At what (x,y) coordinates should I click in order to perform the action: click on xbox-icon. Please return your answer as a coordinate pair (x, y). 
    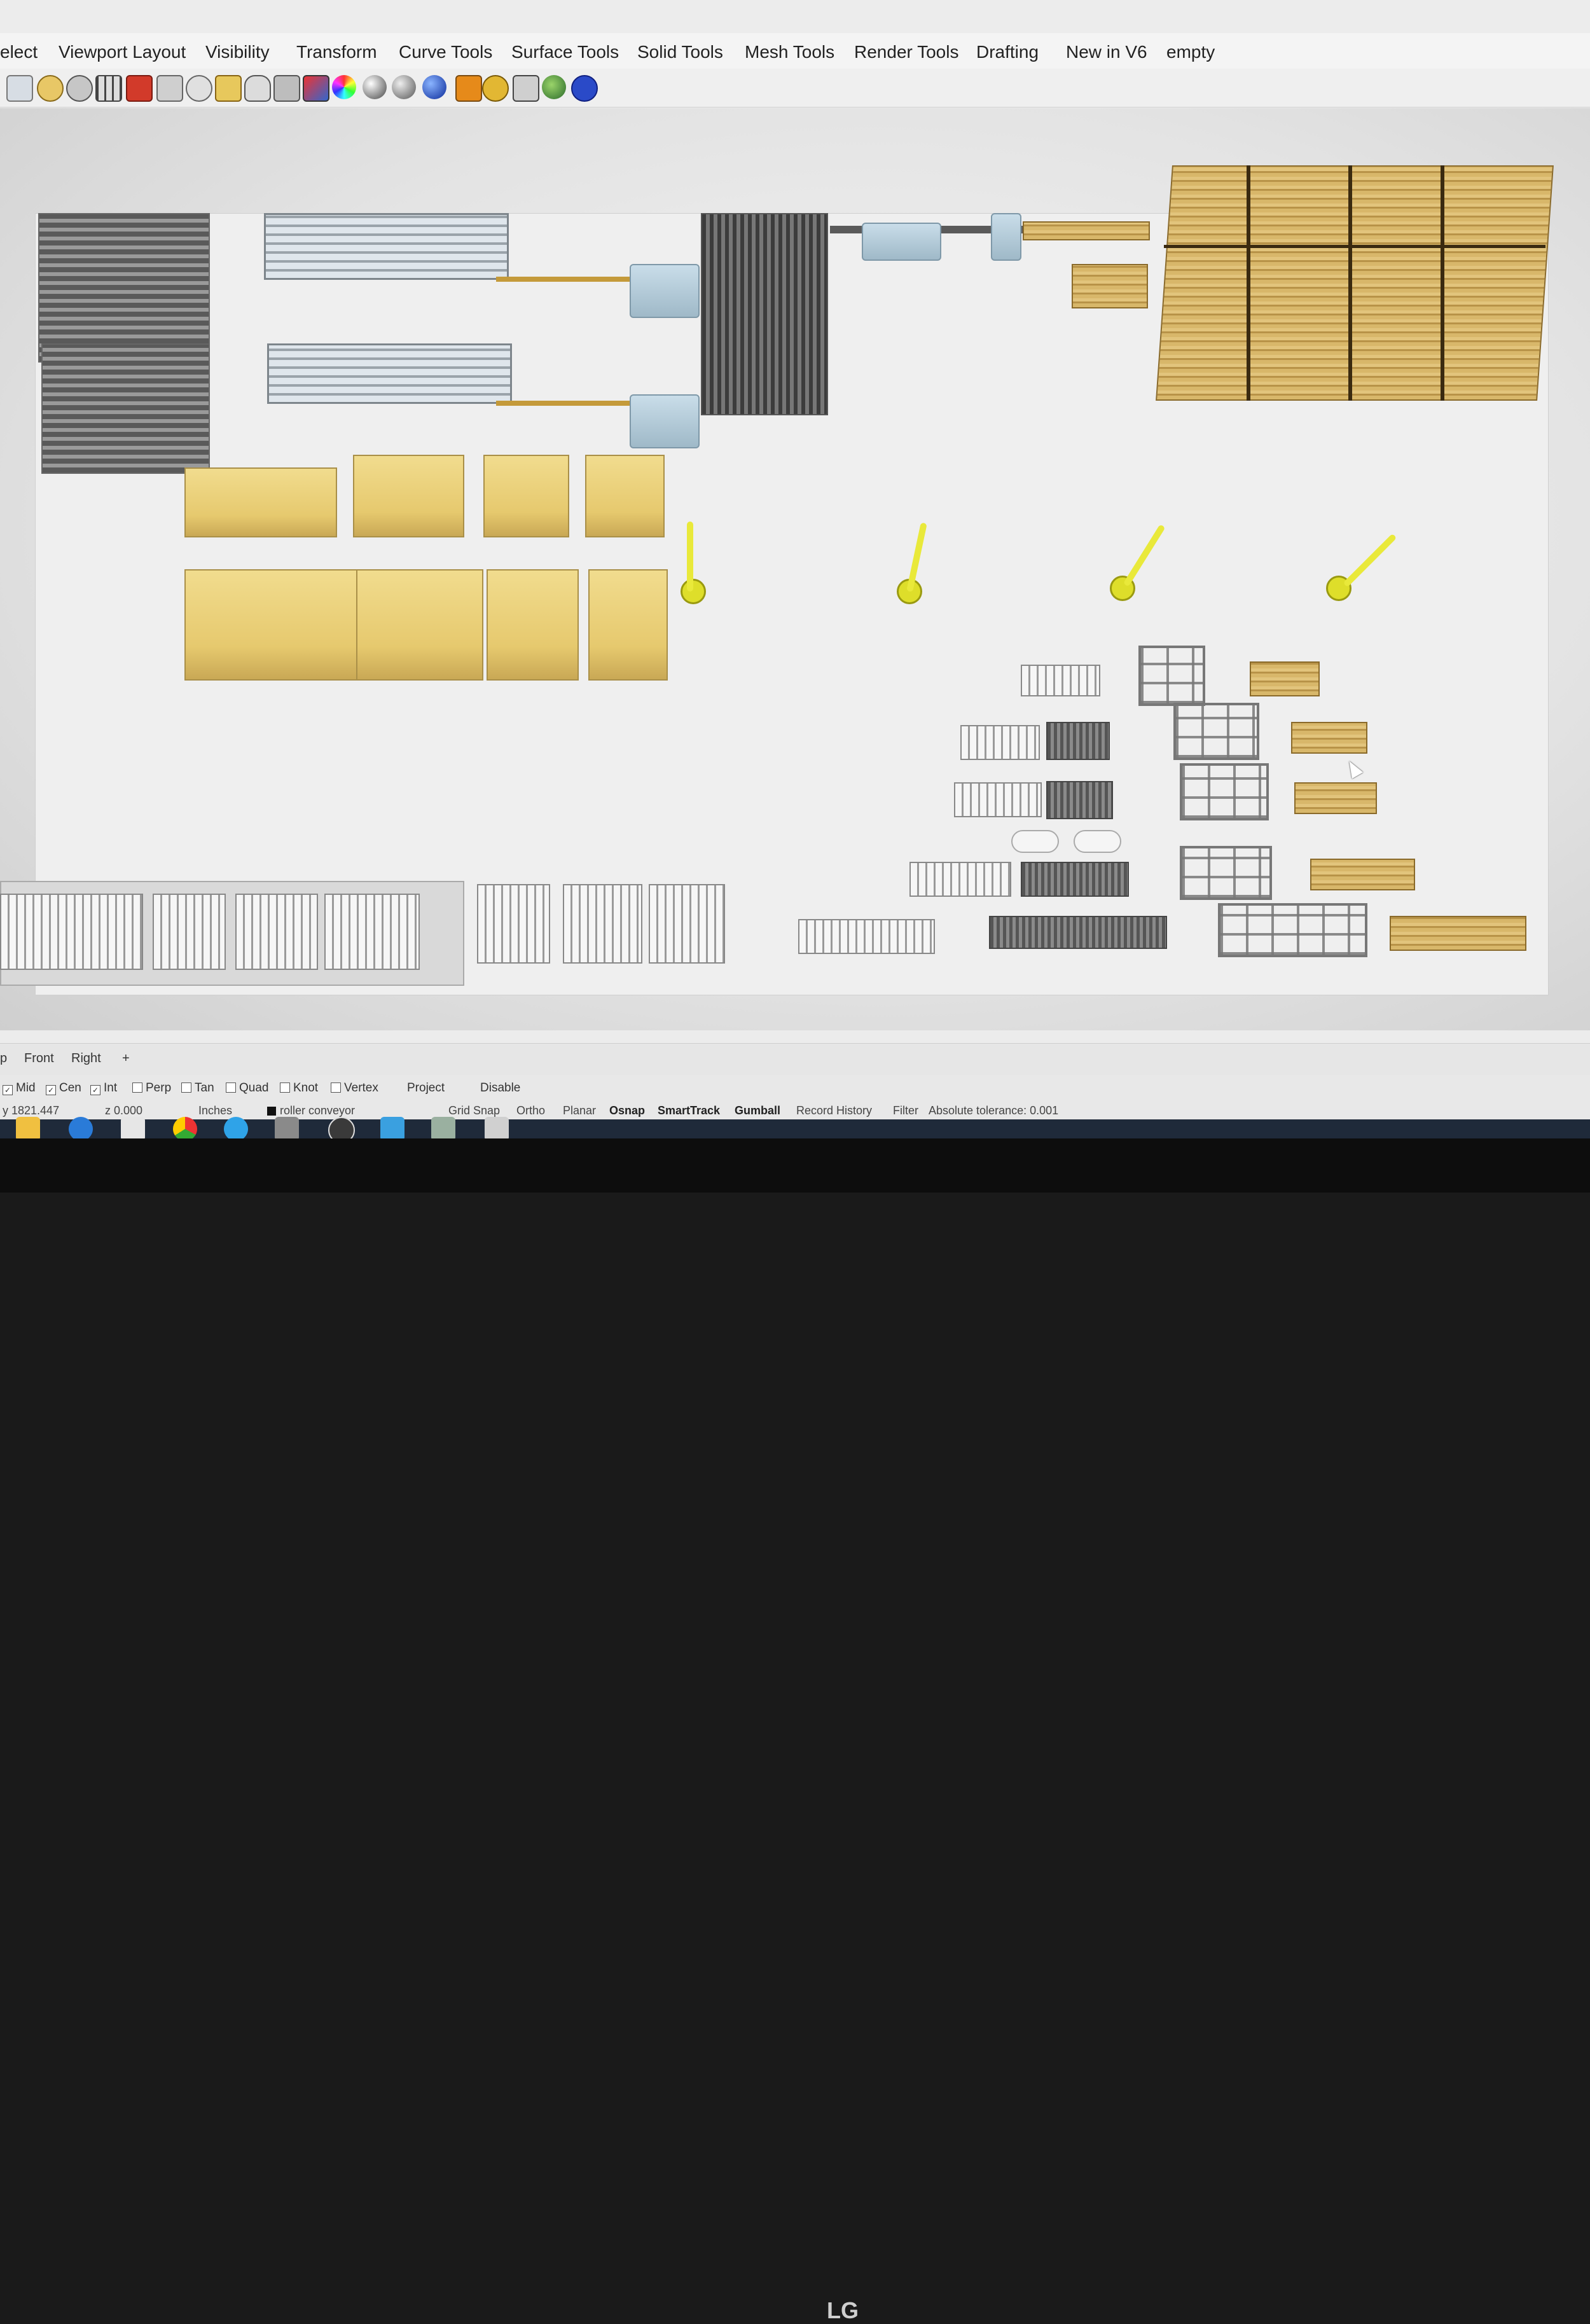
    Looking at the image, I should click on (342, 1127).